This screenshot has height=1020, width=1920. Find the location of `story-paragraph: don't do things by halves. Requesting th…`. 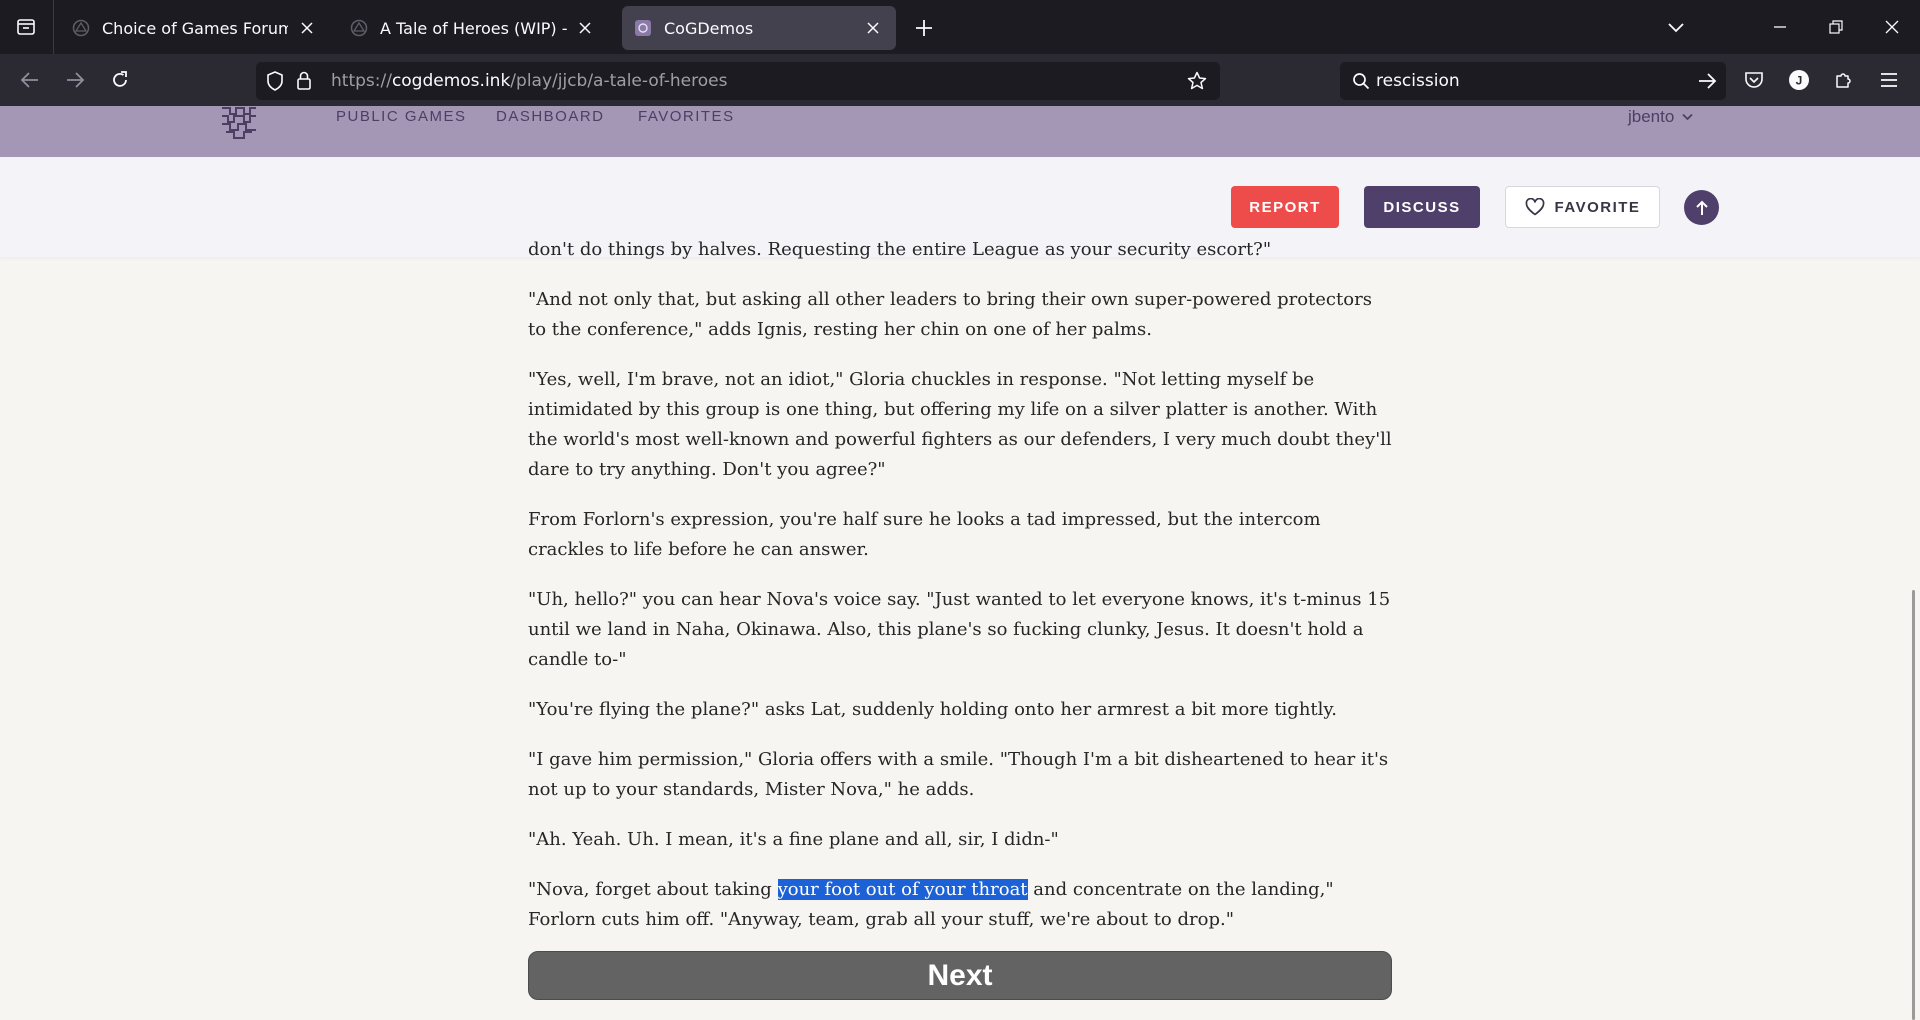

story-paragraph: don't do things by halves. Requesting th… is located at coordinates (900, 249).